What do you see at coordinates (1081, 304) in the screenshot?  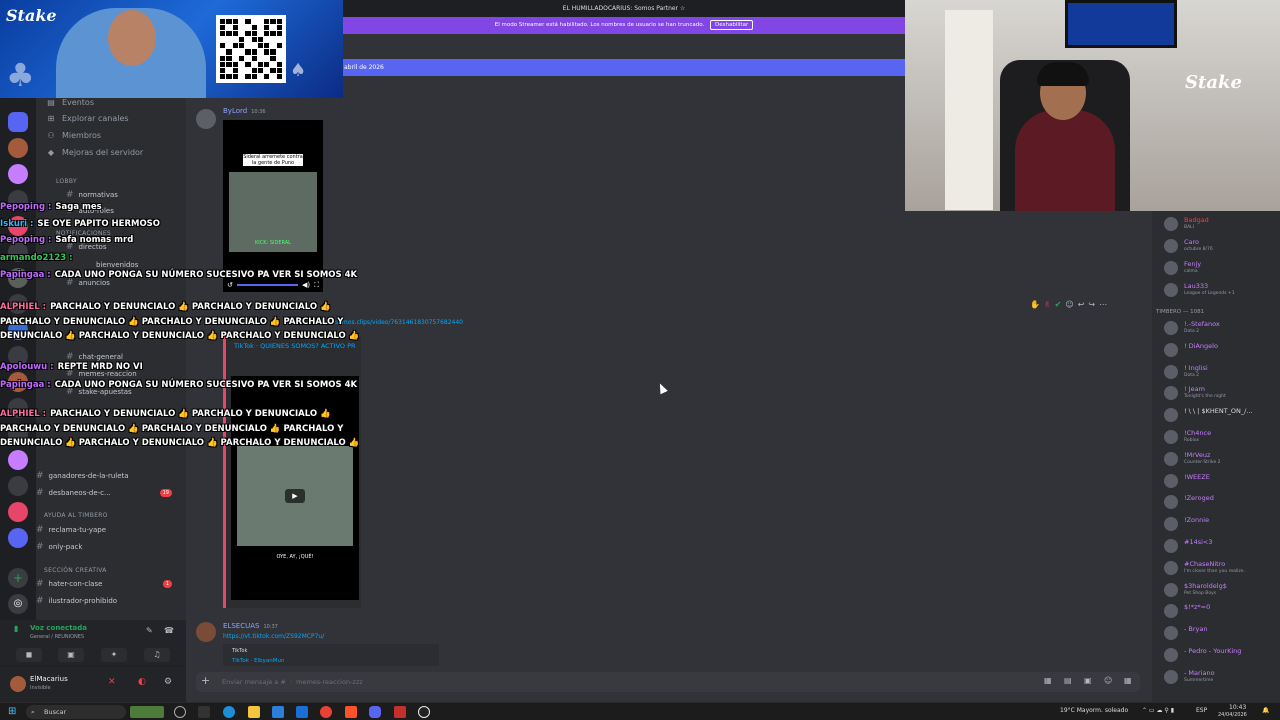 I see `reply-icon: ↩` at bounding box center [1081, 304].